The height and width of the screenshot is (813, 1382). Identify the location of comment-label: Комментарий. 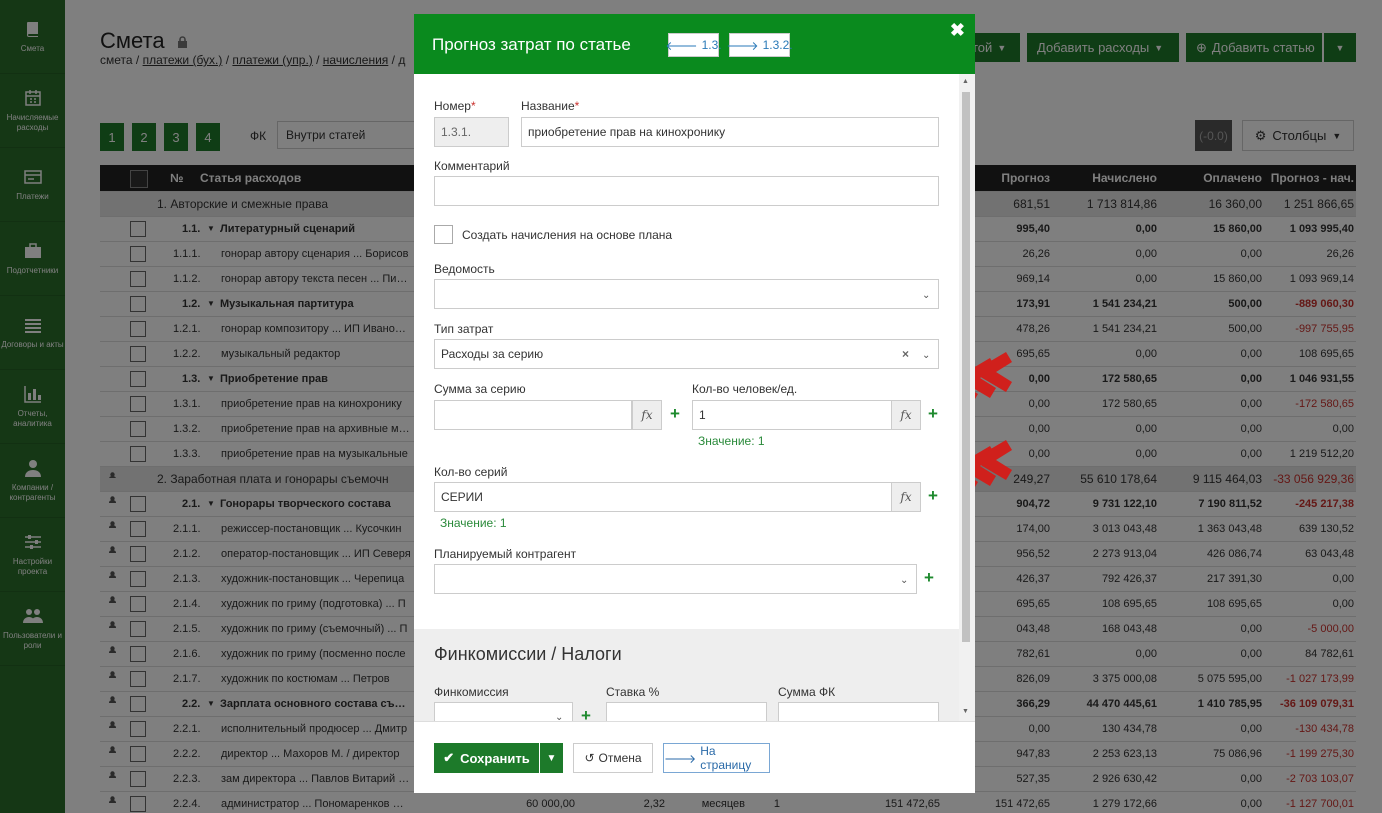
(472, 166).